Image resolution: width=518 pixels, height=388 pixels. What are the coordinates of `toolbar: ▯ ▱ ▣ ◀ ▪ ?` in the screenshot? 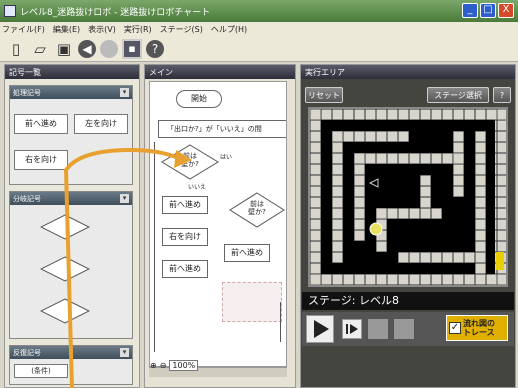 It's located at (259, 49).